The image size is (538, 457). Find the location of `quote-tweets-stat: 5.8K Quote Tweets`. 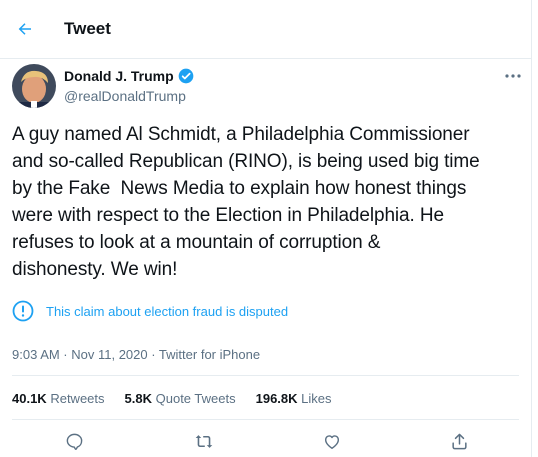

quote-tweets-stat: 5.8K Quote Tweets is located at coordinates (180, 398).